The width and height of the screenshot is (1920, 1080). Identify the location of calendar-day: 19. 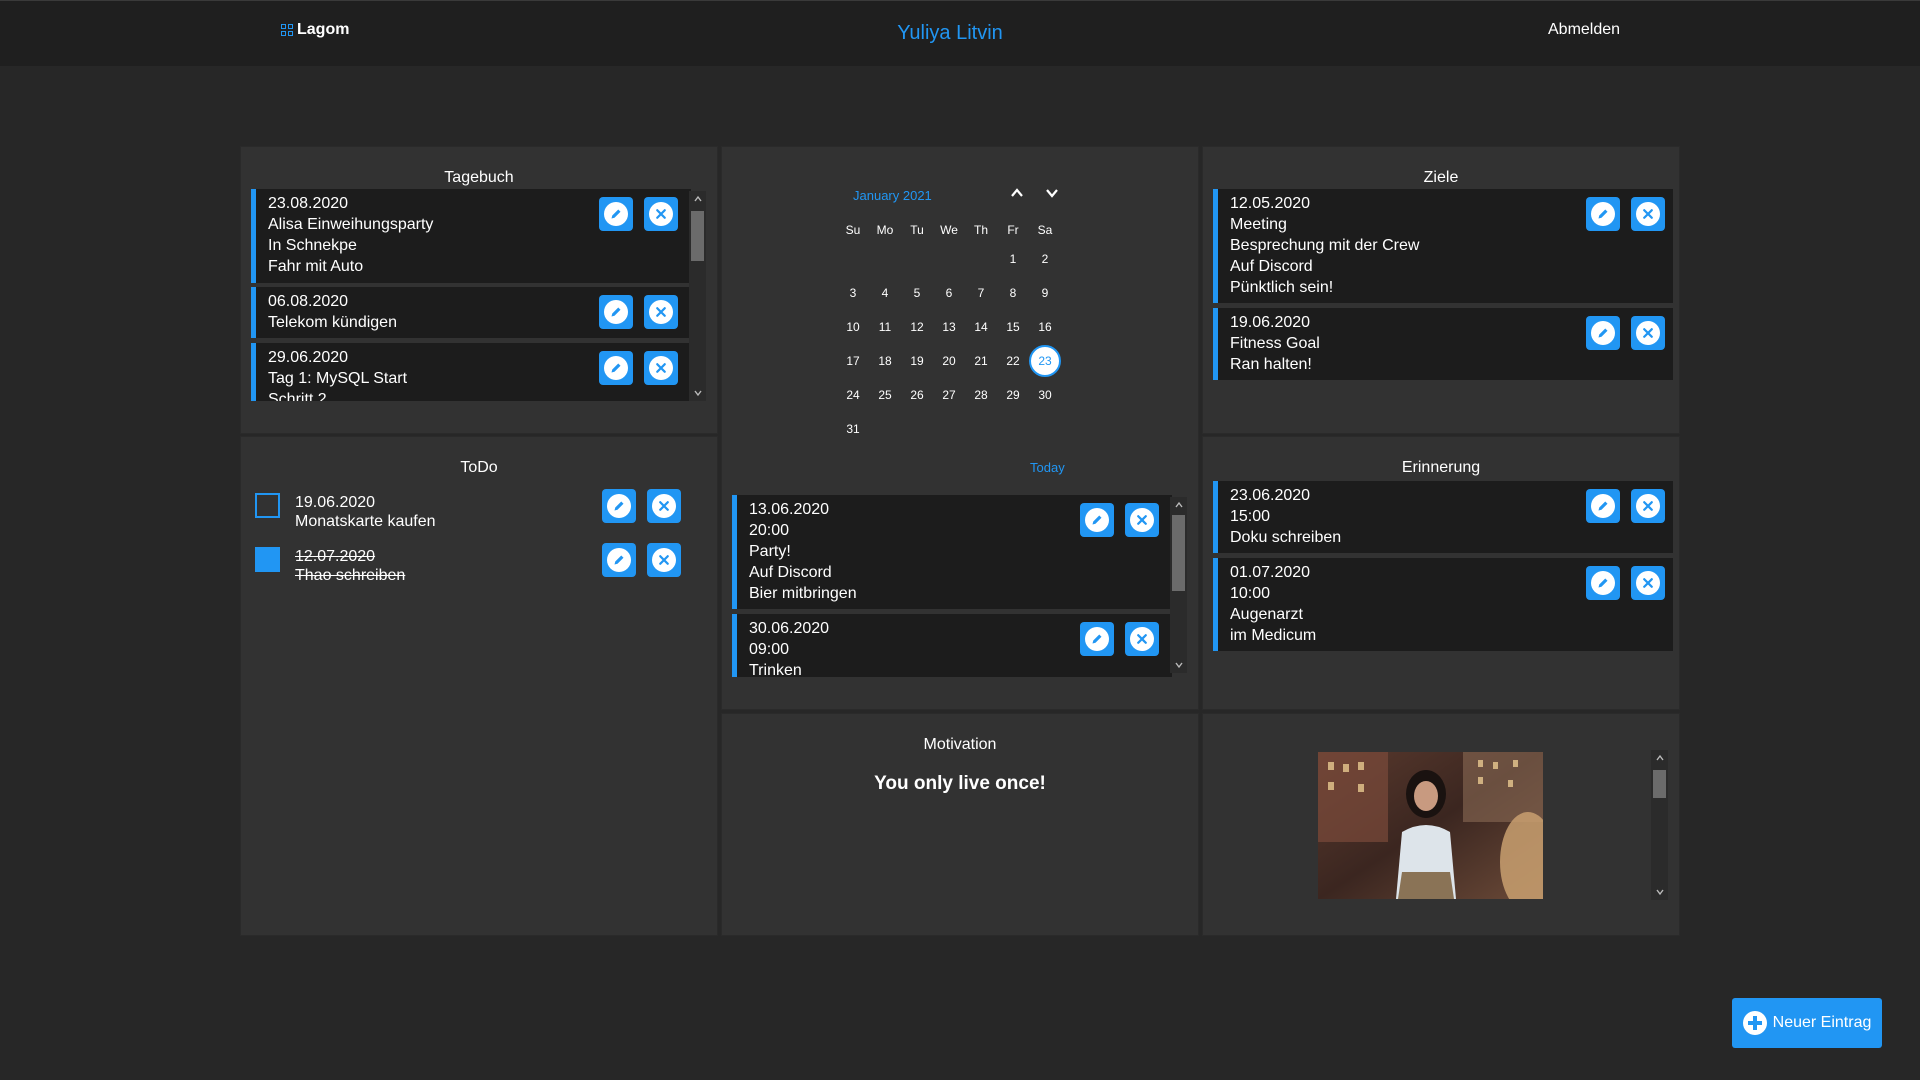
(917, 361).